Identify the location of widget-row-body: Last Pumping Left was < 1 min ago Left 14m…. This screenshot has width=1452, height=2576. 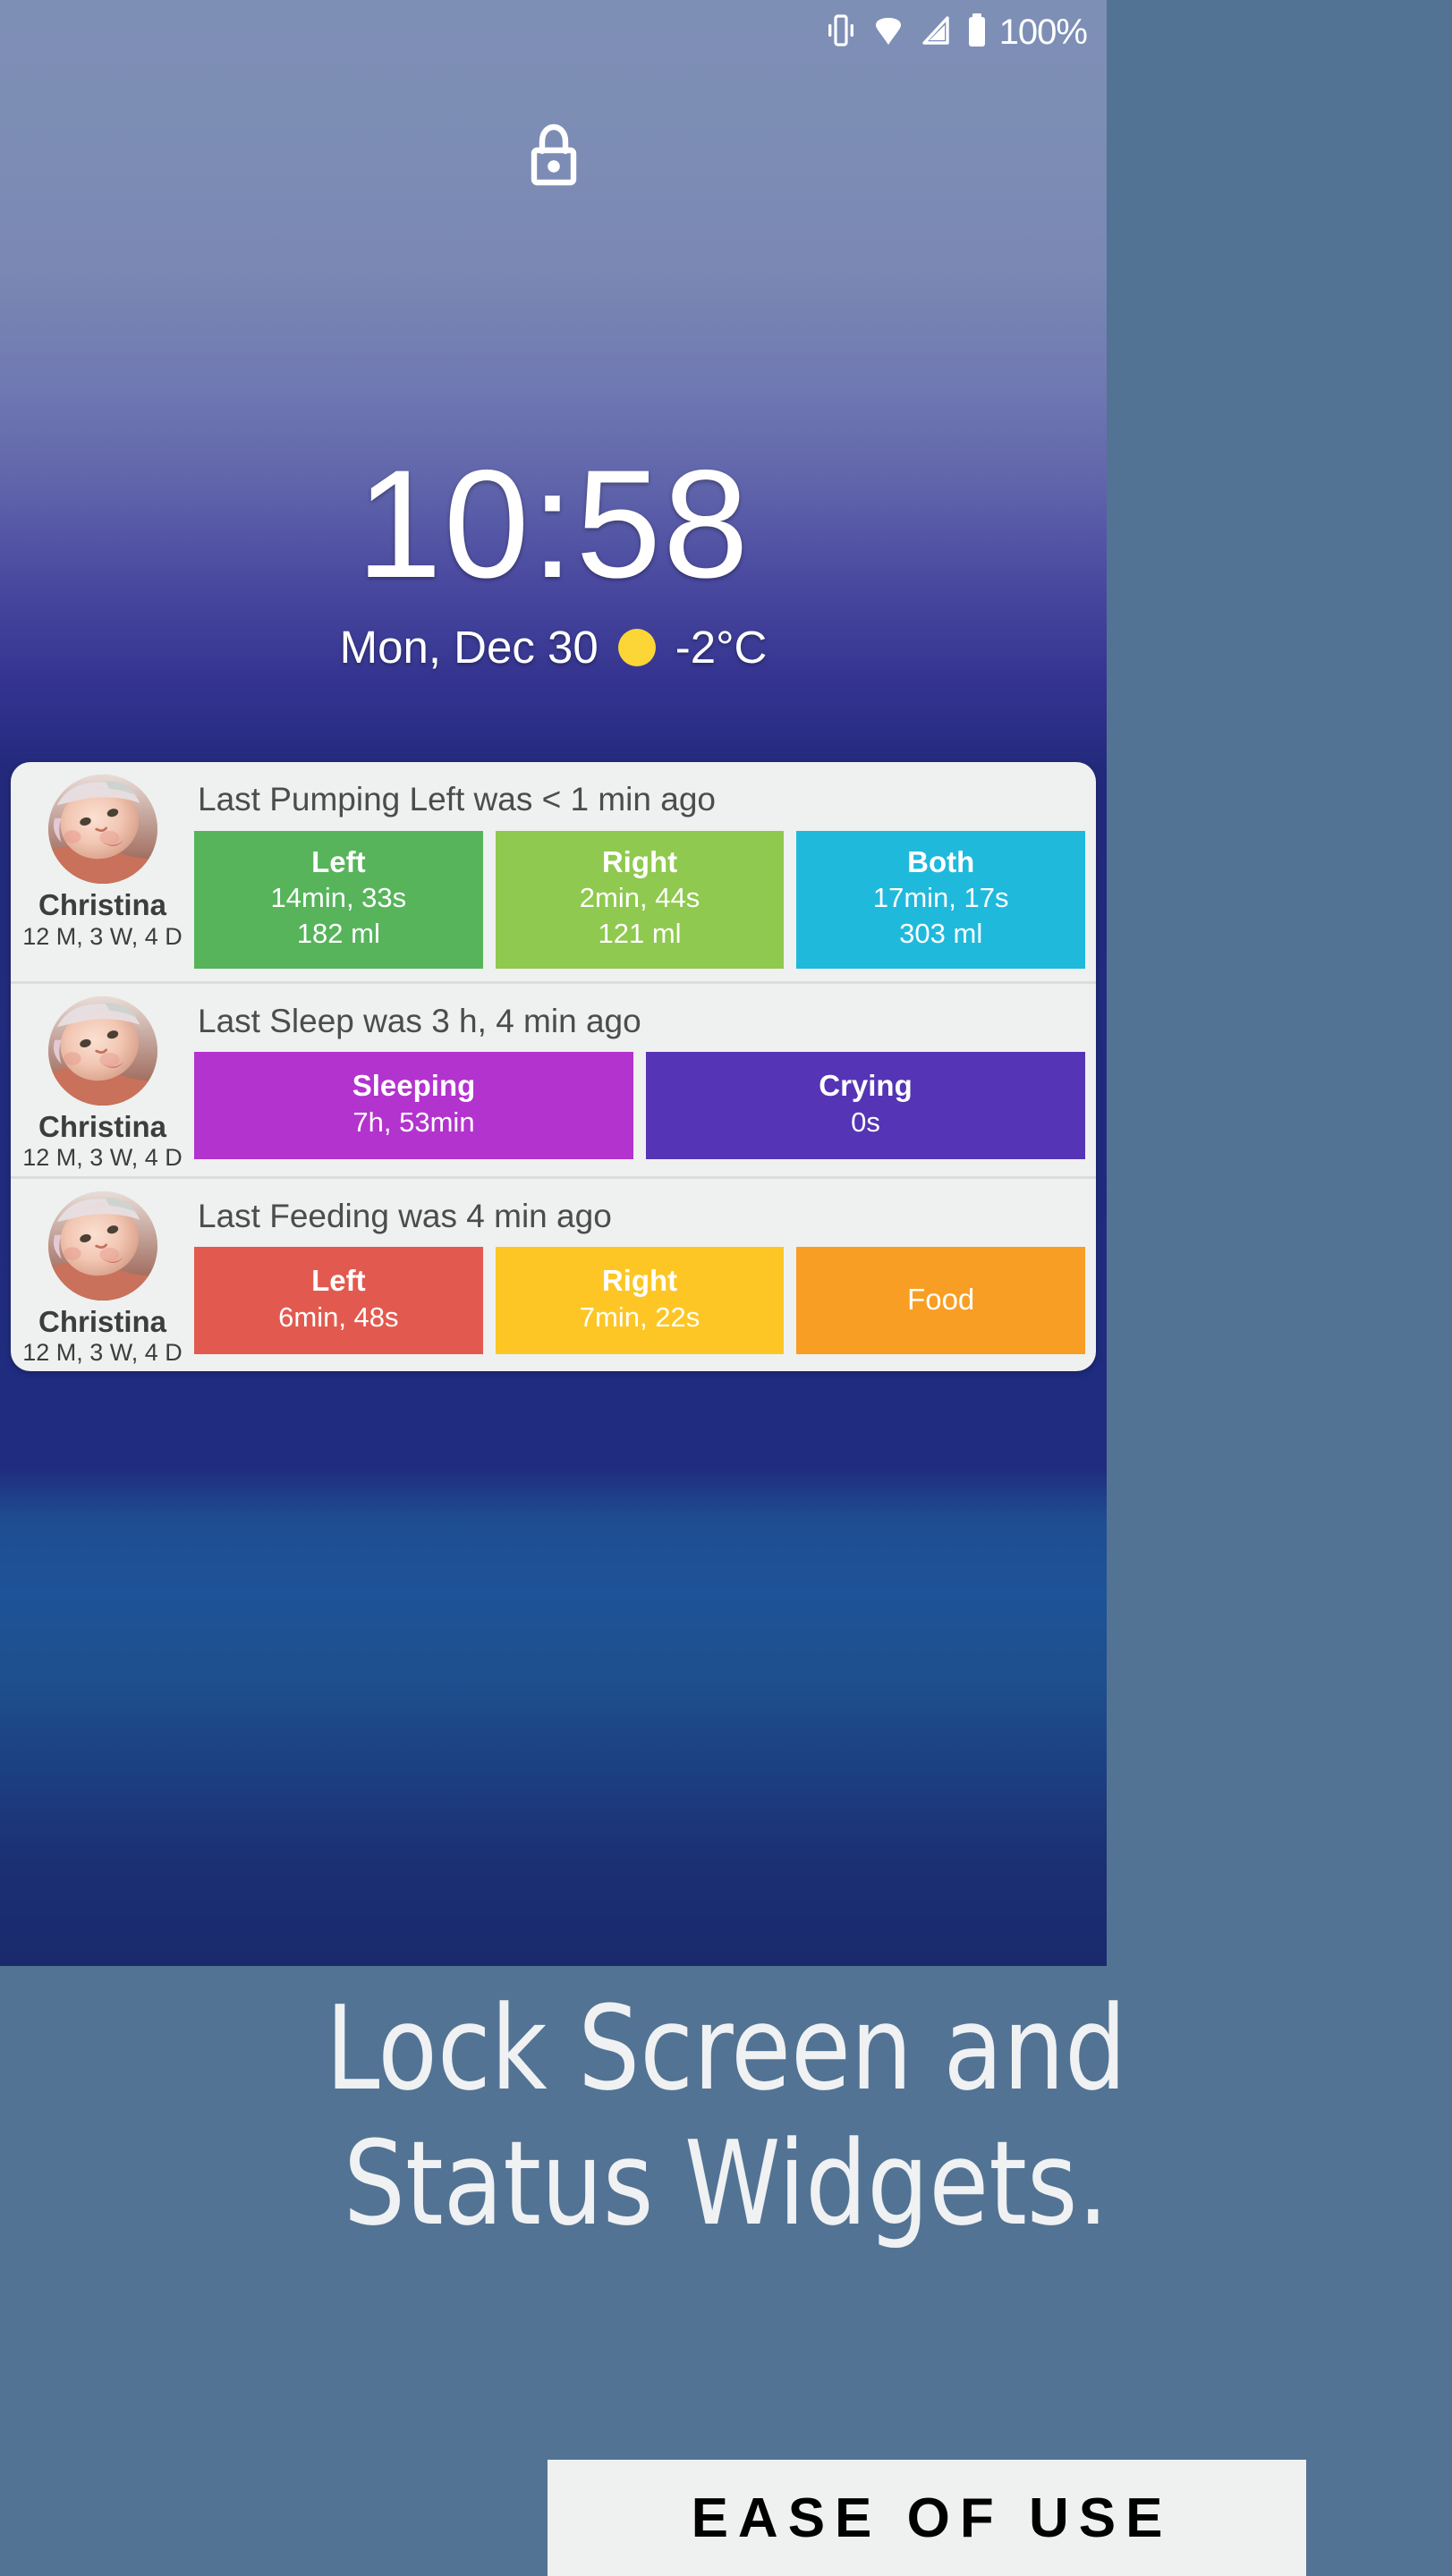
(645, 871).